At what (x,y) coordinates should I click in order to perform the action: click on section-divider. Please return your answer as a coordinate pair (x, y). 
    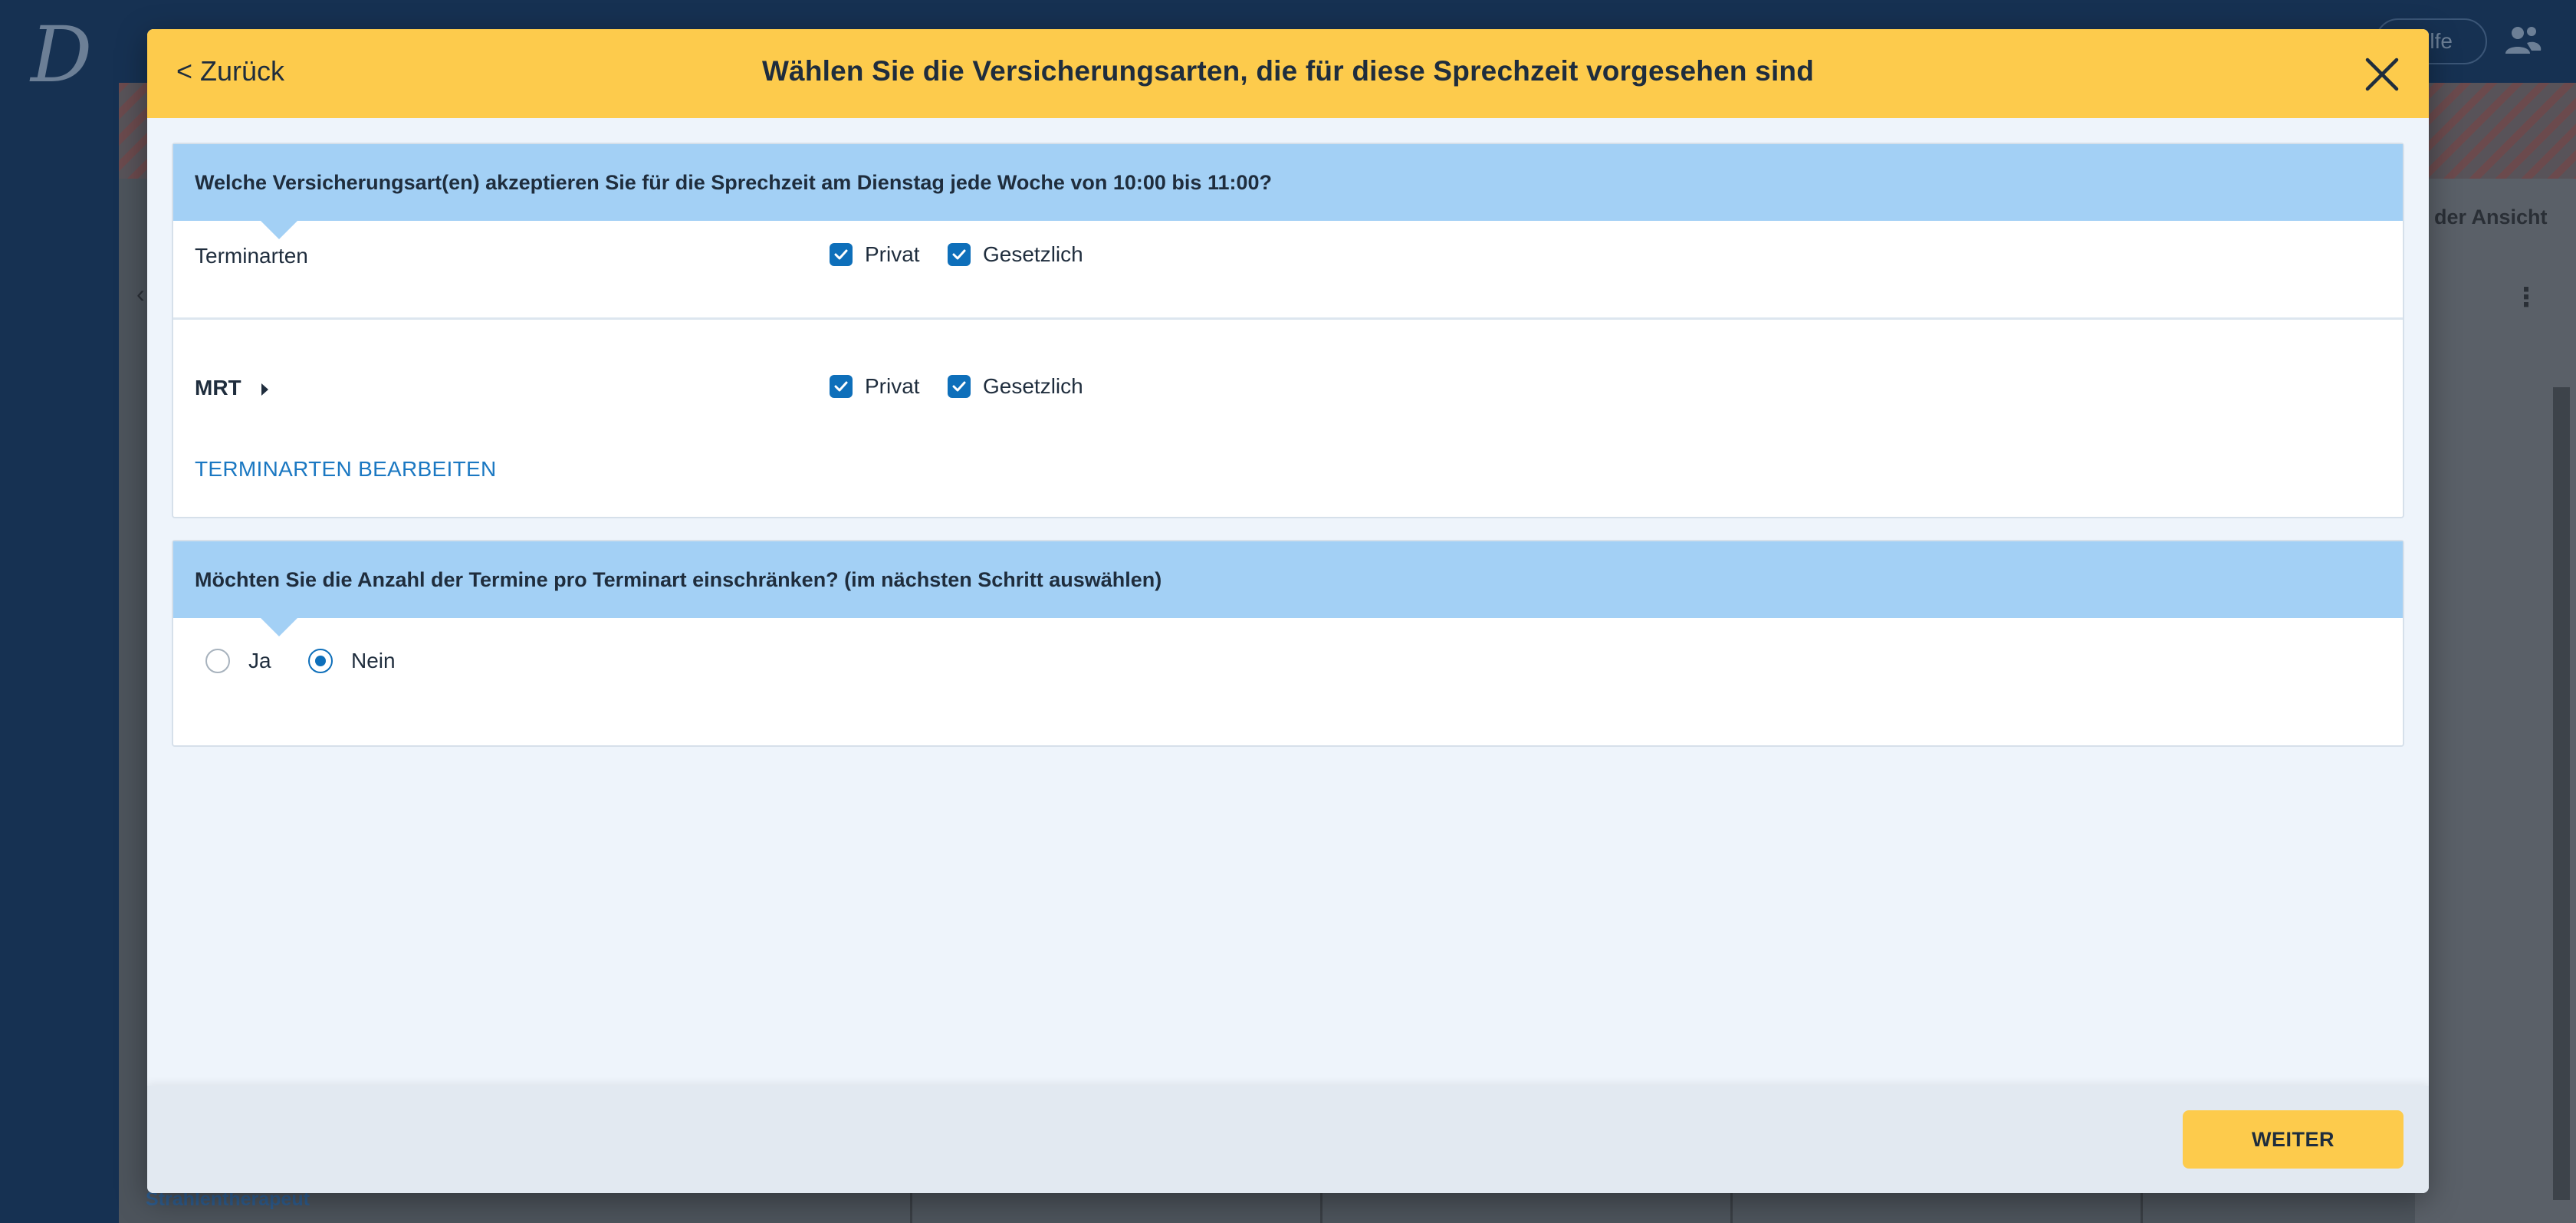
    Looking at the image, I should click on (1288, 318).